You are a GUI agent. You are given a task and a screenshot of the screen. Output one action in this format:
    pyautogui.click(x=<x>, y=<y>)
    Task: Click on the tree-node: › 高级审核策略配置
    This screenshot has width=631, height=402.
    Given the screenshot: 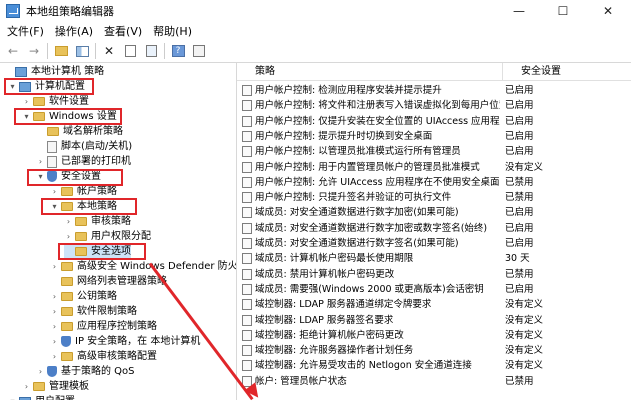 What is the action you would take?
    pyautogui.click(x=103, y=356)
    